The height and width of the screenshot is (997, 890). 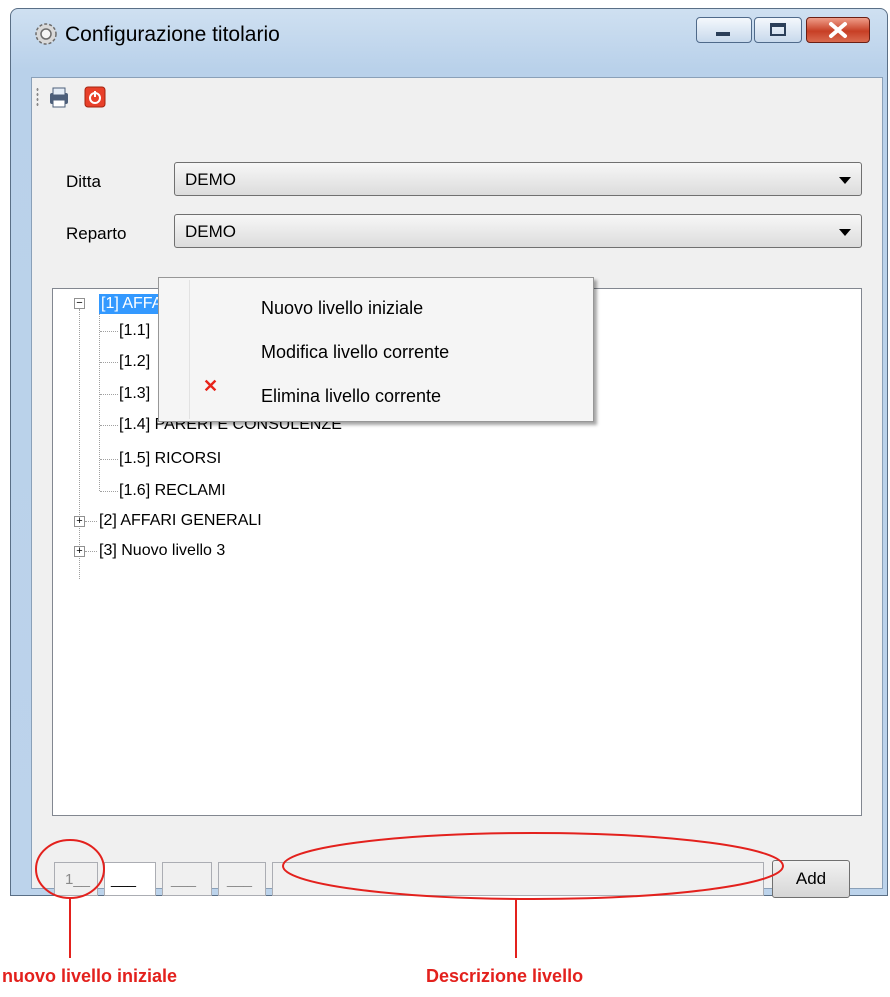 What do you see at coordinates (723, 34) in the screenshot?
I see `minimize-icon` at bounding box center [723, 34].